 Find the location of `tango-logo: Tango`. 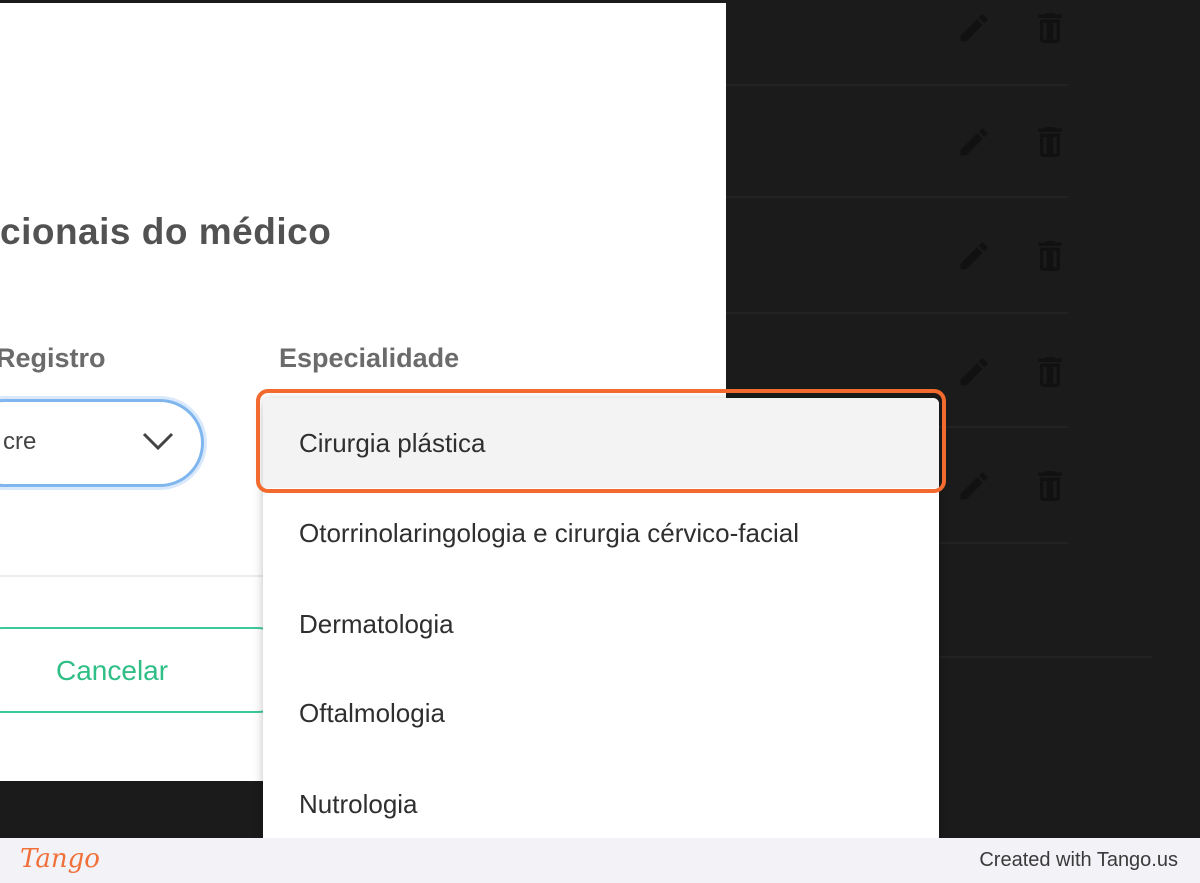

tango-logo: Tango is located at coordinates (60, 859).